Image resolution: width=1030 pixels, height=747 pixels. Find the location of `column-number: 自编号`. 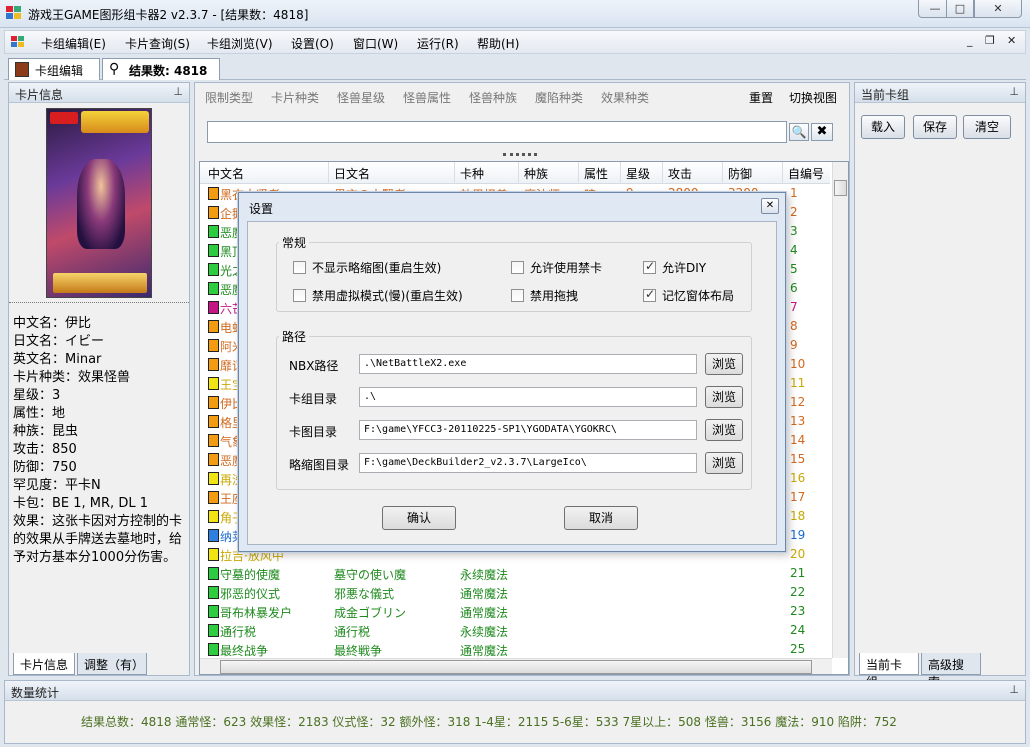

column-number: 自编号 is located at coordinates (806, 173).